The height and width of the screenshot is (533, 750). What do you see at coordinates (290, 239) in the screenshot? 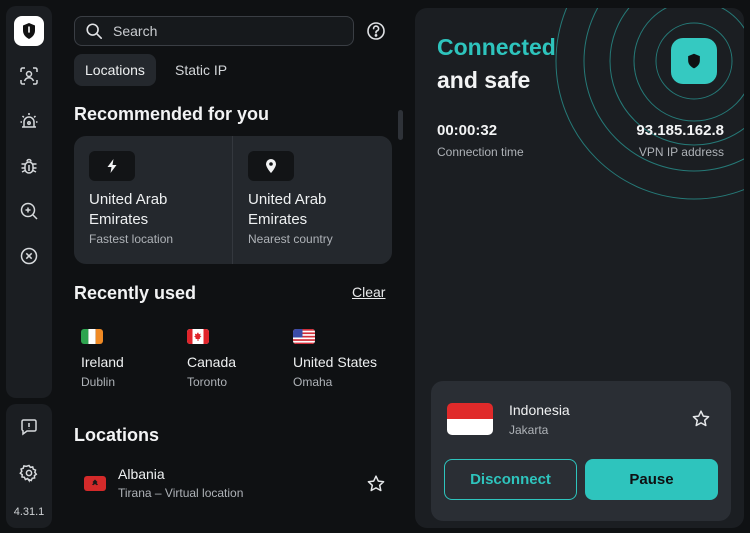
I see `recommended-sub: Nearest country` at bounding box center [290, 239].